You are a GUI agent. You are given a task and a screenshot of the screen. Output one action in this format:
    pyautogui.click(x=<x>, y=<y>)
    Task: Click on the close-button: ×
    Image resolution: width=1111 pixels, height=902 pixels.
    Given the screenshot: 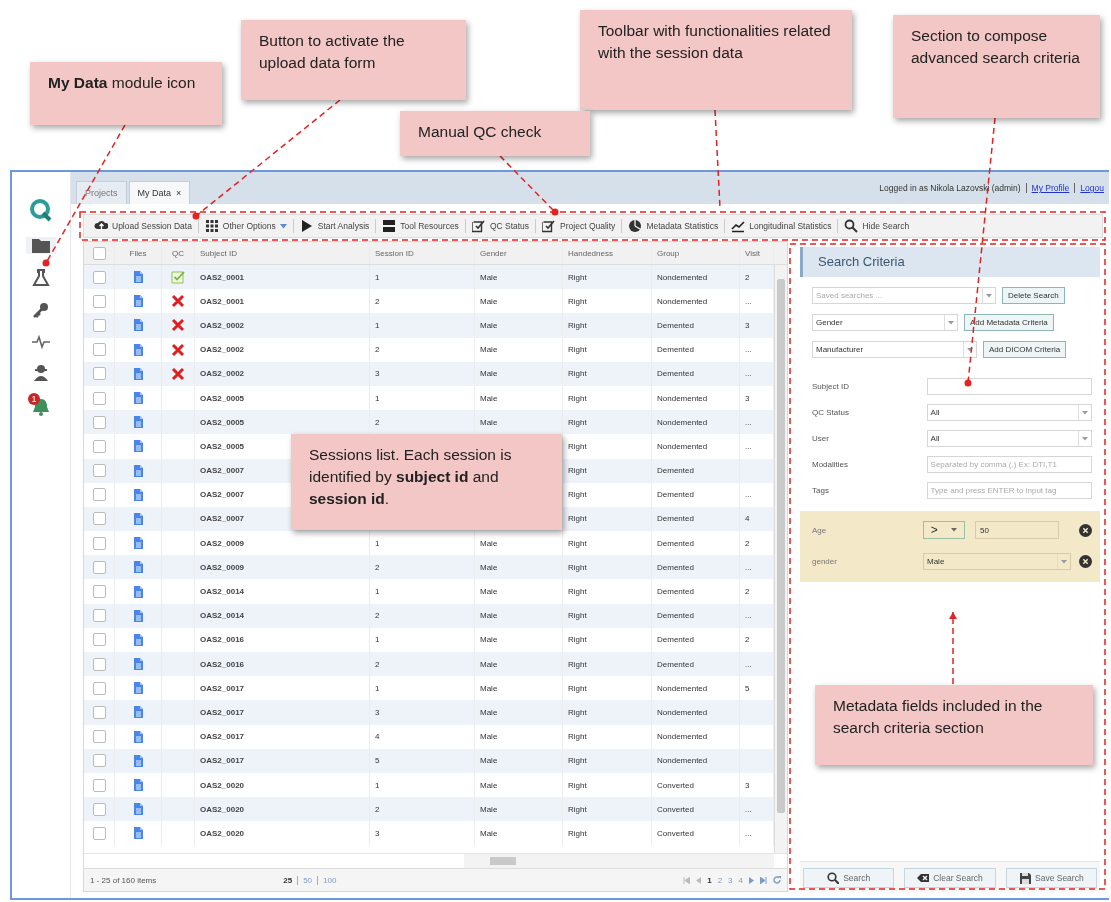 What is the action you would take?
    pyautogui.click(x=179, y=193)
    